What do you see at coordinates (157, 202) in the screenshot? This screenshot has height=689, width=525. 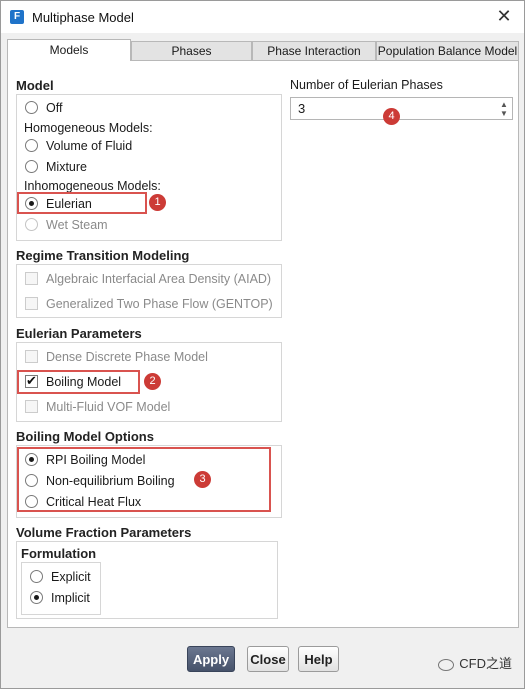 I see `annotation-badge-1: 1` at bounding box center [157, 202].